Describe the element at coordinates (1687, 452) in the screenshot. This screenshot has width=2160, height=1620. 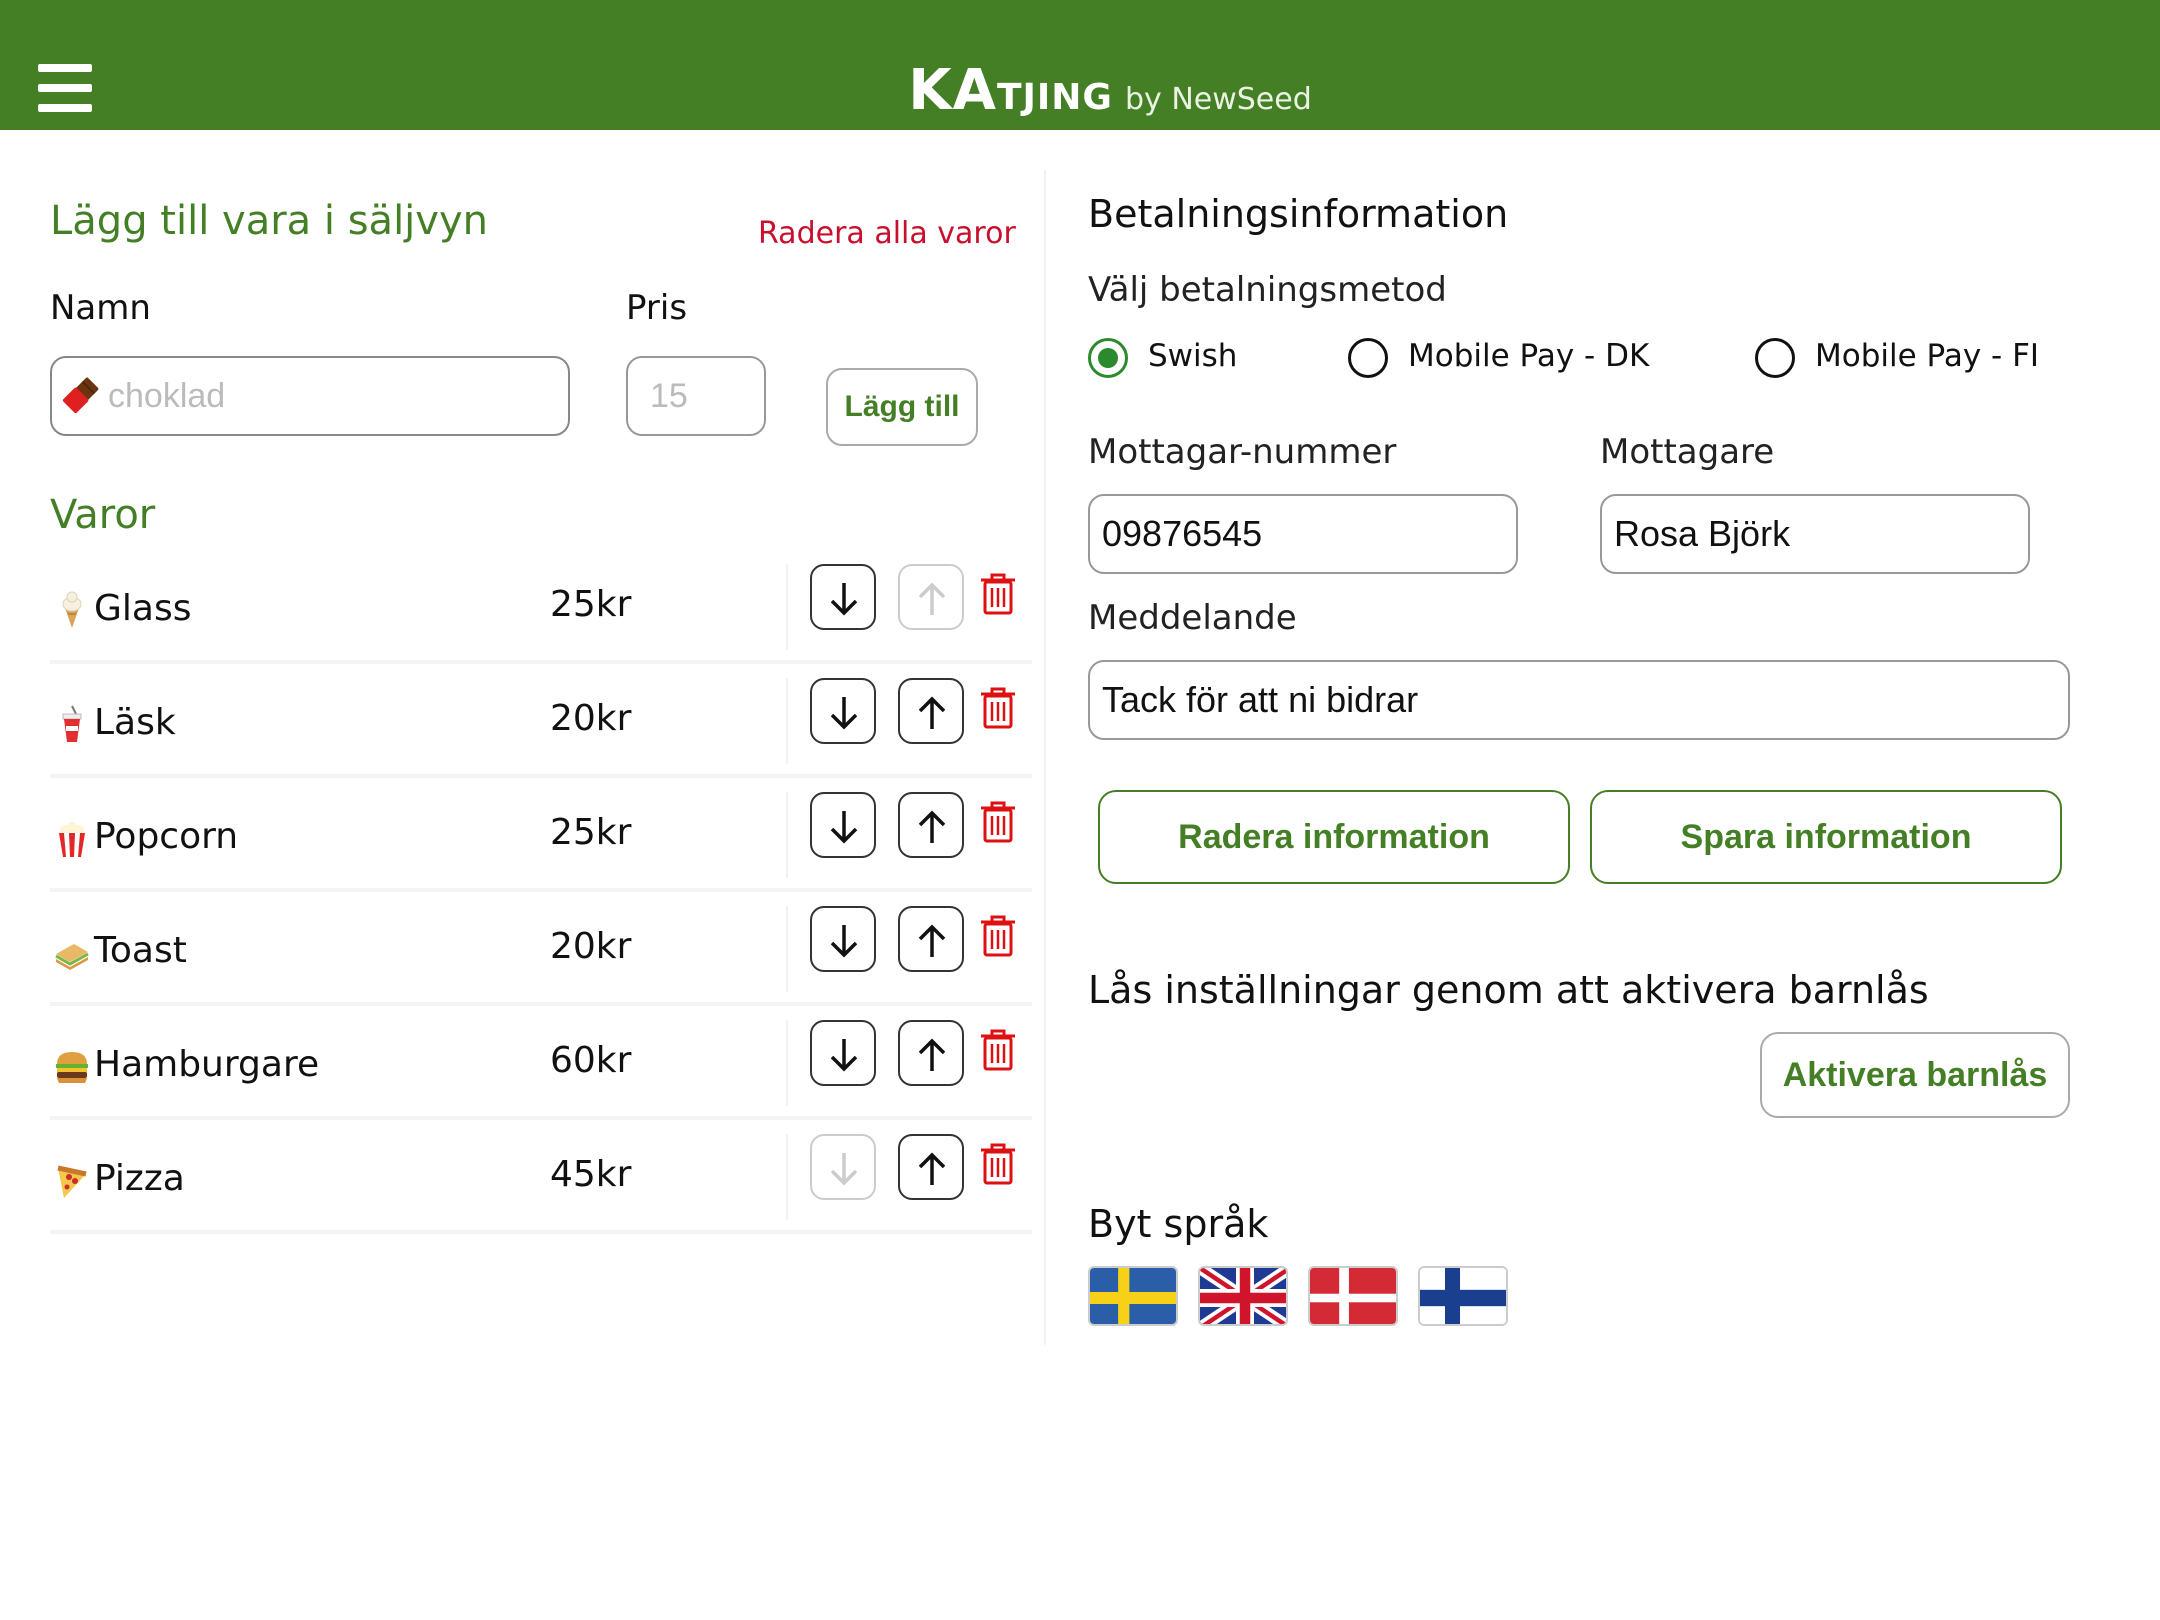
I see `receiver-label: Mottagare` at that location.